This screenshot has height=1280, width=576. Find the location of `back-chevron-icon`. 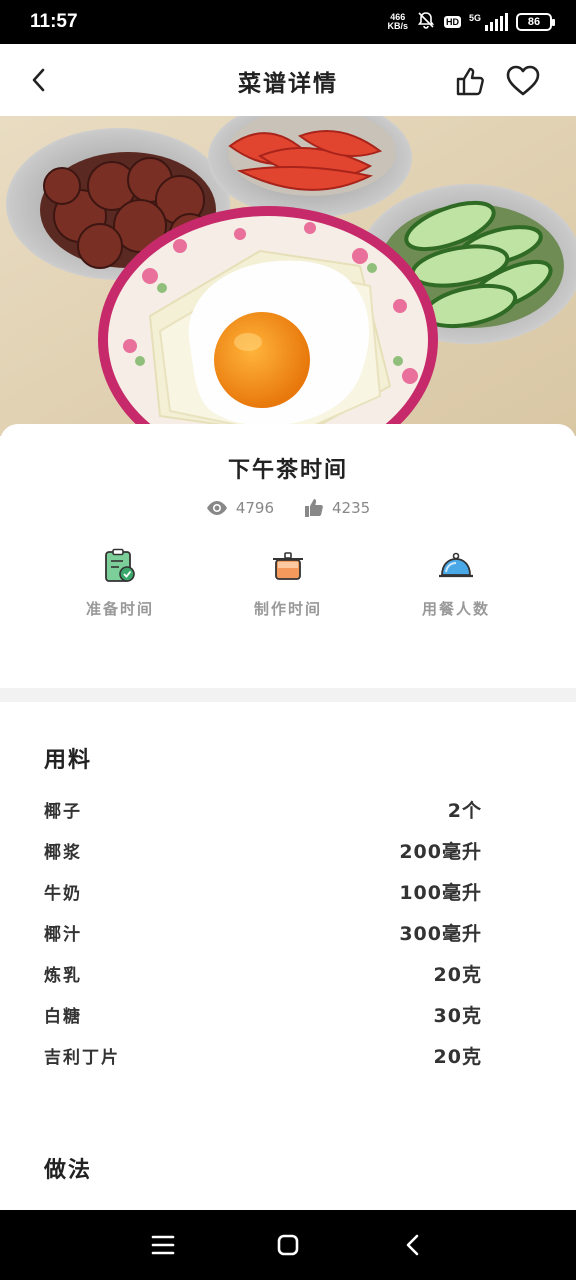

back-chevron-icon is located at coordinates (413, 1245).